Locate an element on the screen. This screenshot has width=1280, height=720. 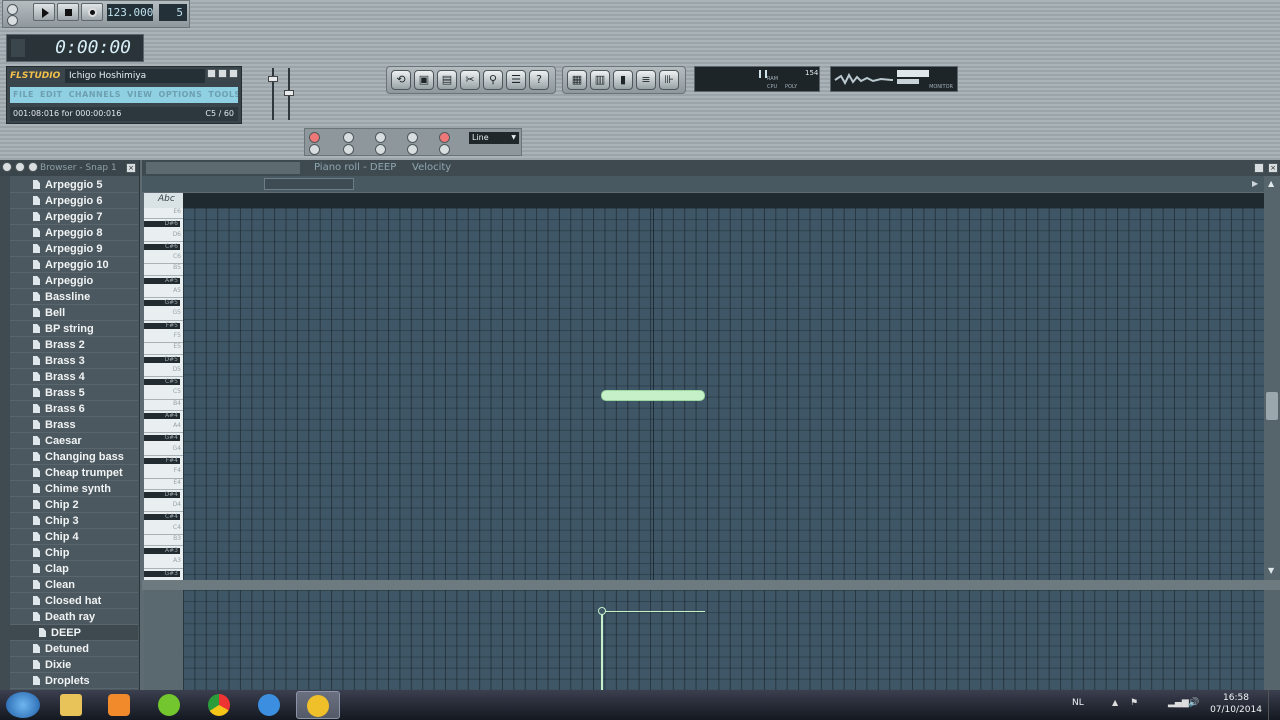
wait-icon is located at coordinates (412, 149).